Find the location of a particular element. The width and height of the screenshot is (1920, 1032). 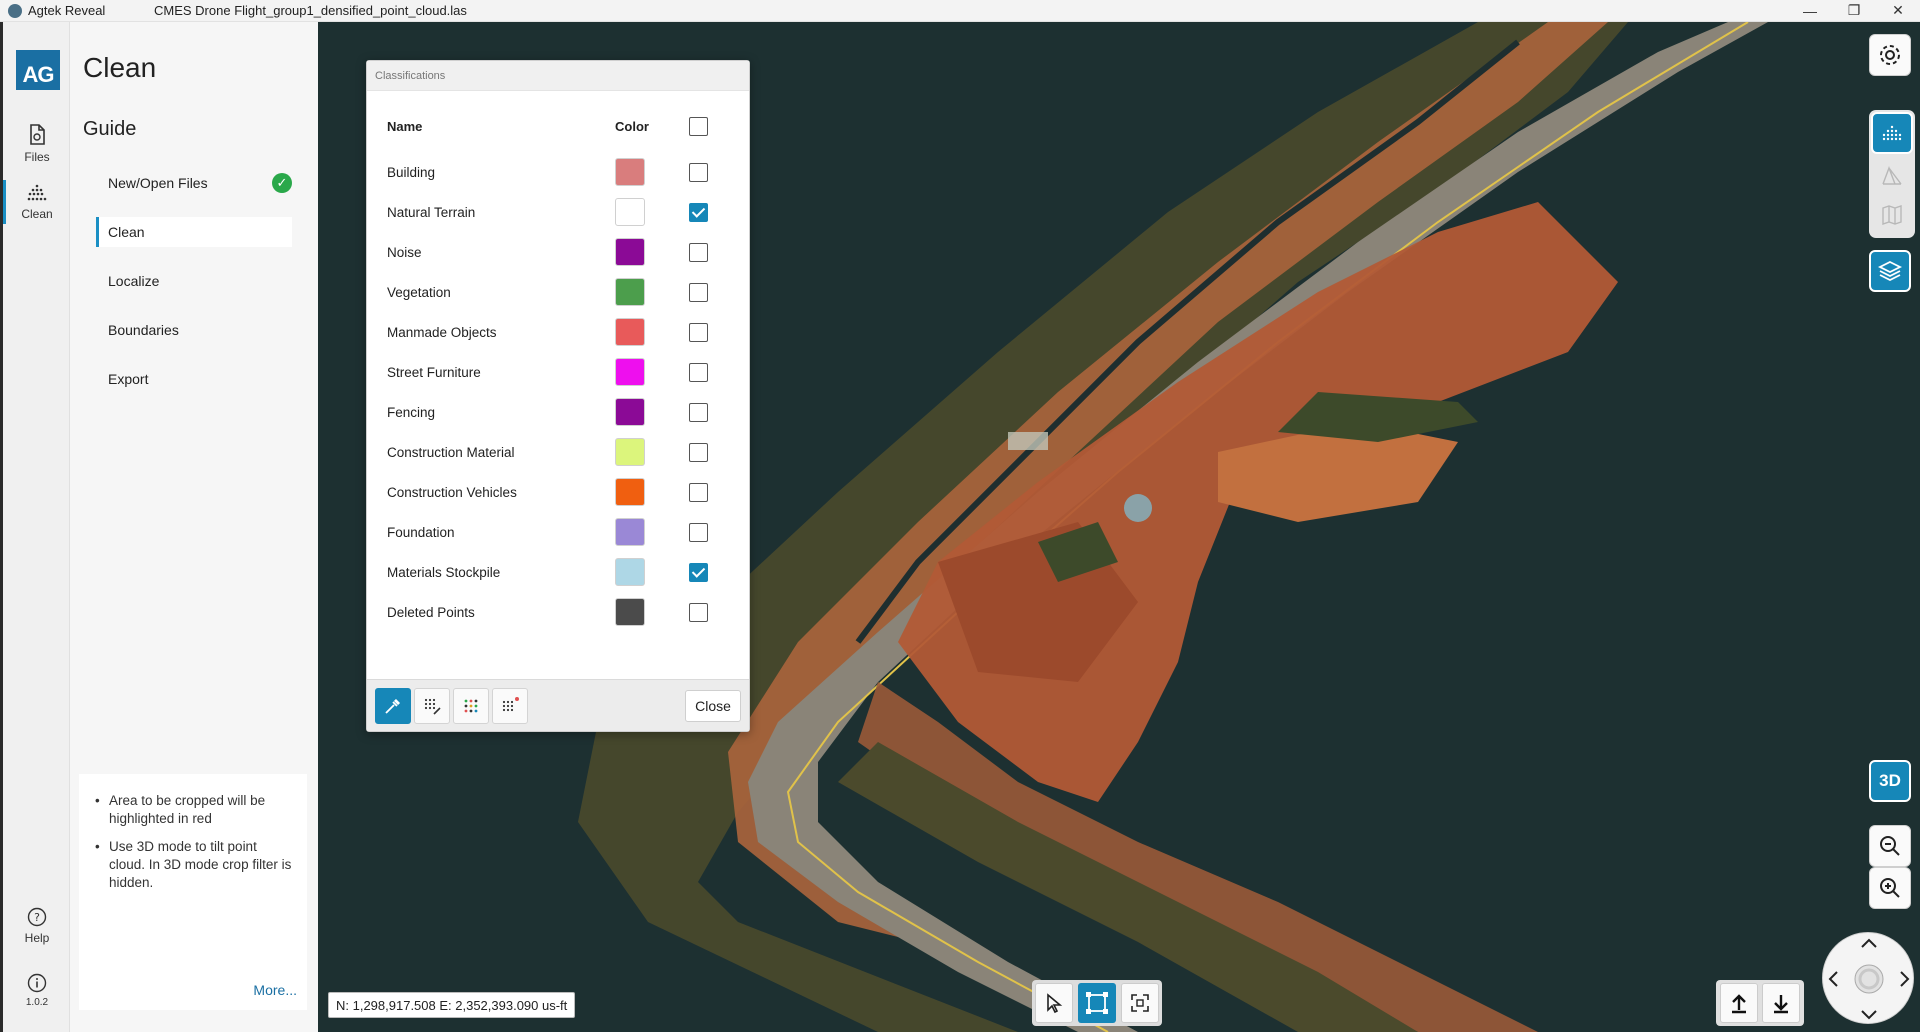

layers-icon is located at coordinates (1890, 271).